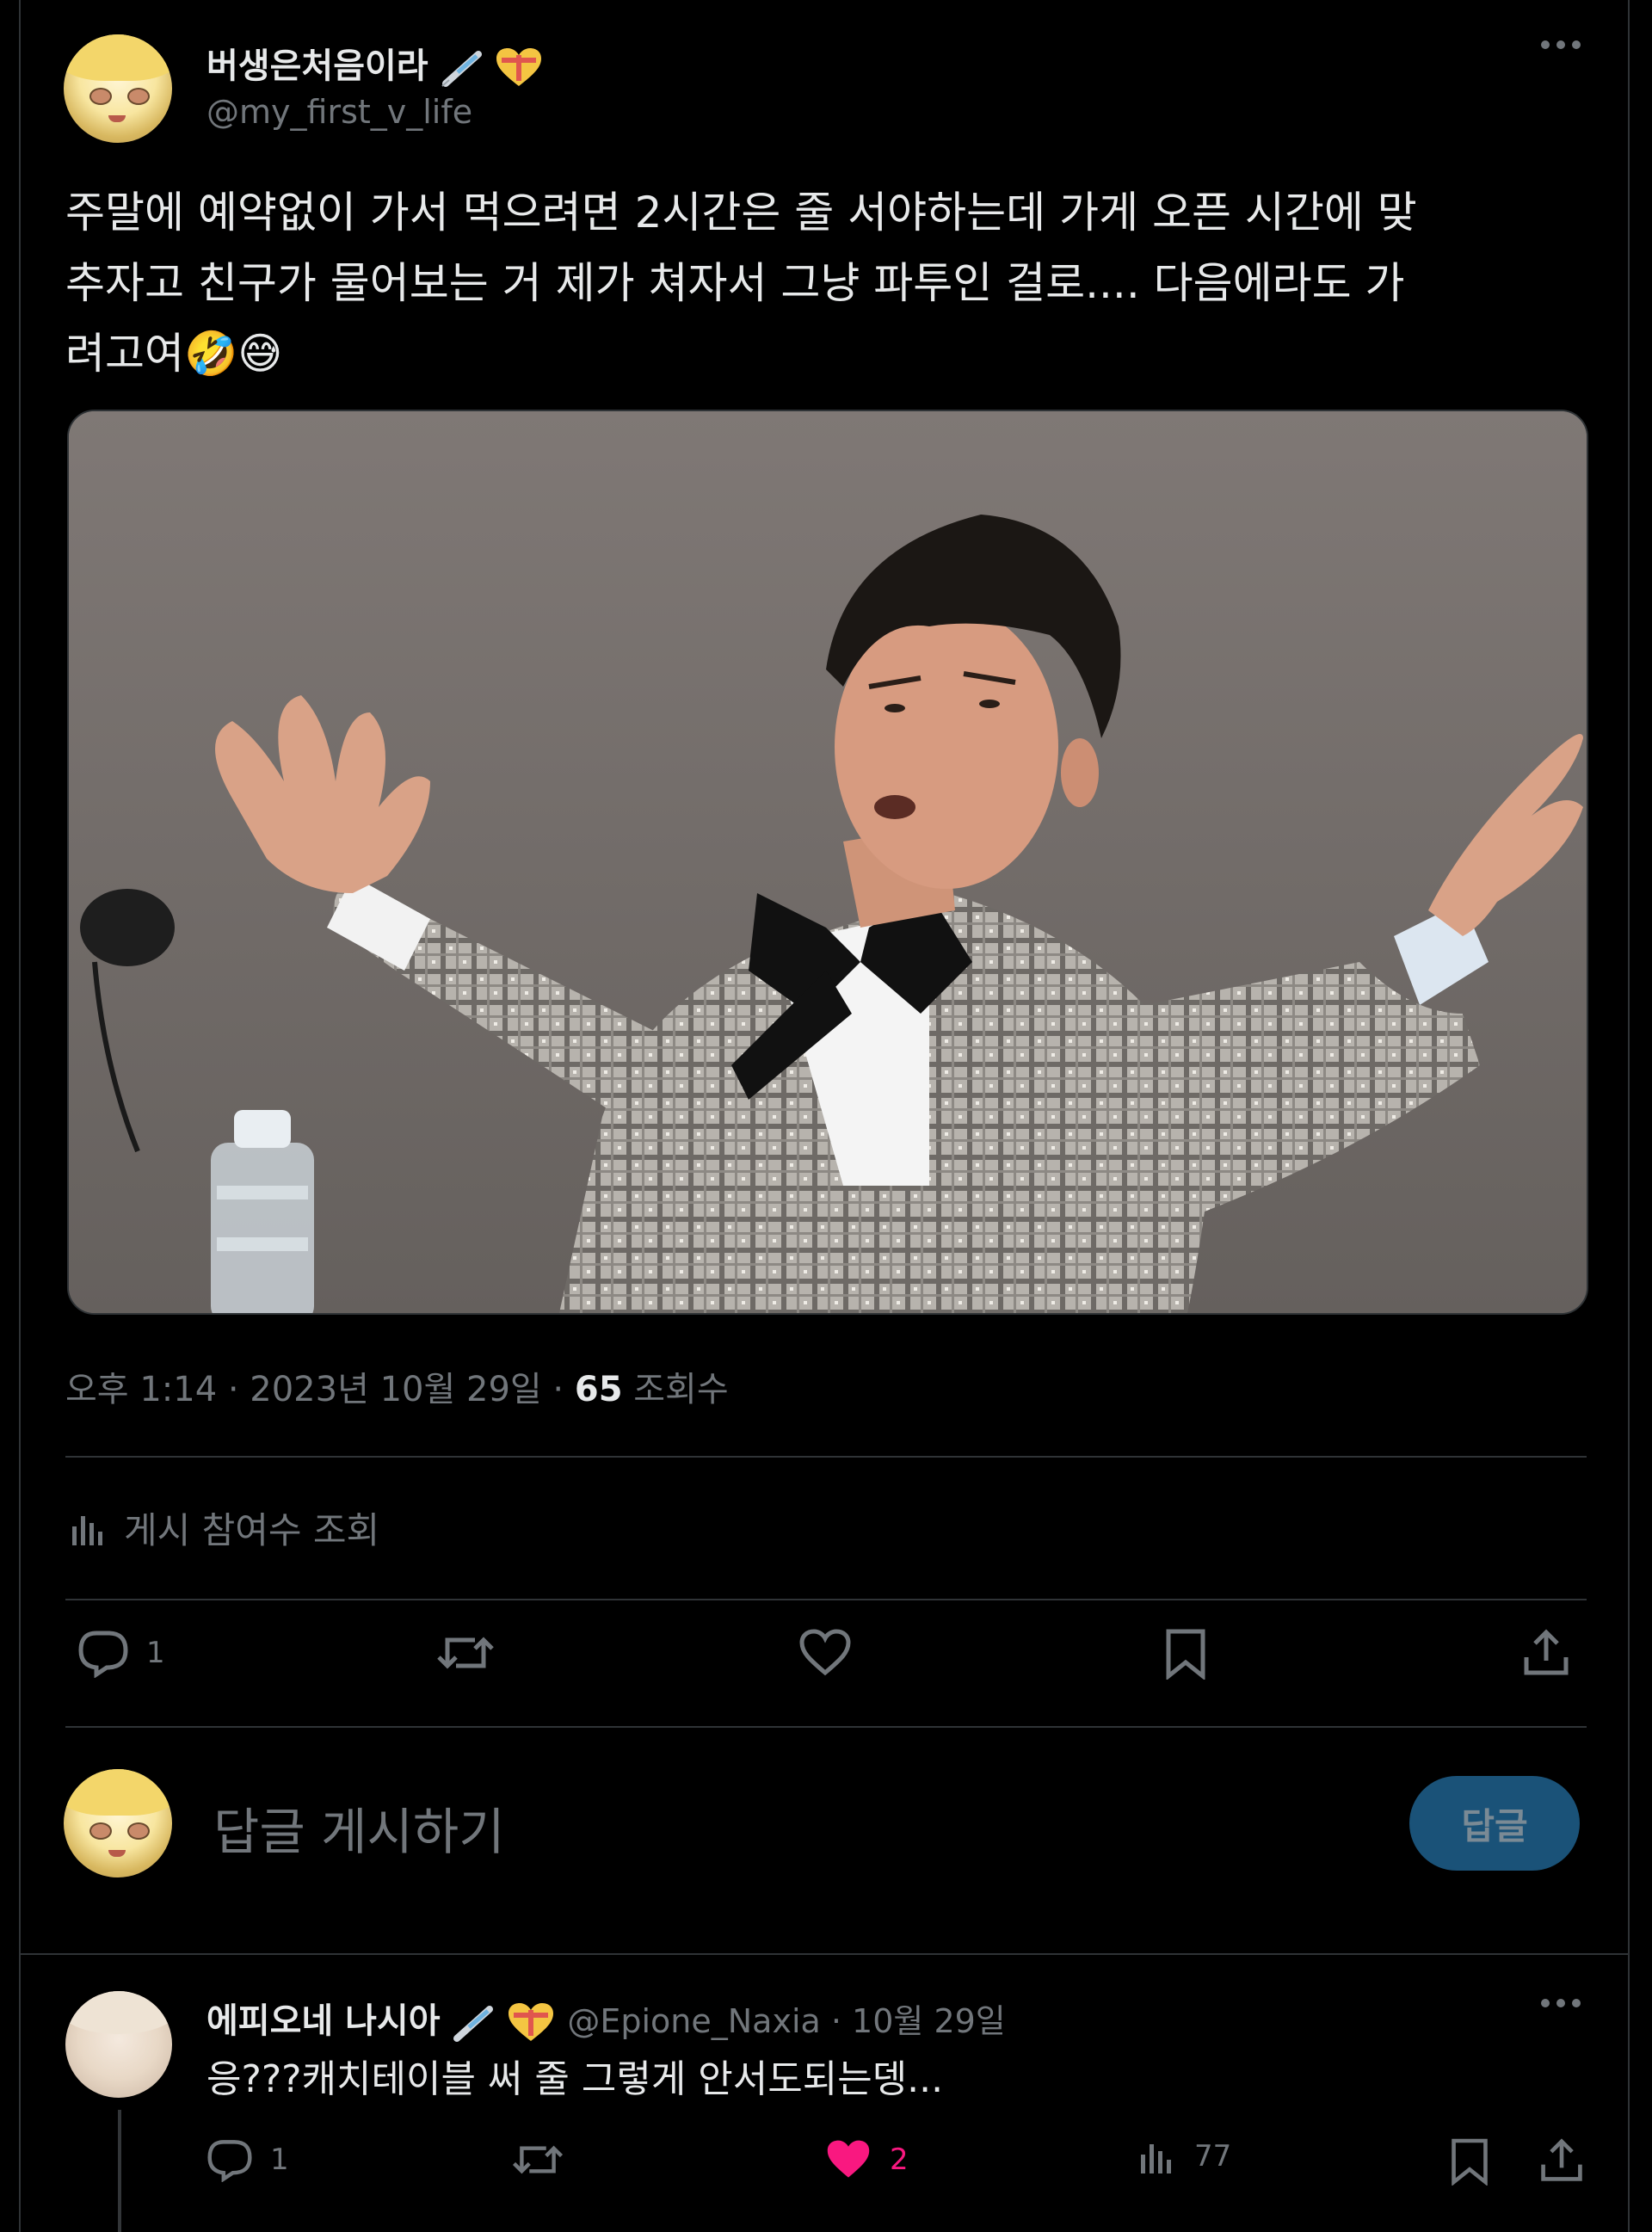 This screenshot has width=1652, height=2232. What do you see at coordinates (1494, 1824) in the screenshot?
I see `reply-submit-button: 답글` at bounding box center [1494, 1824].